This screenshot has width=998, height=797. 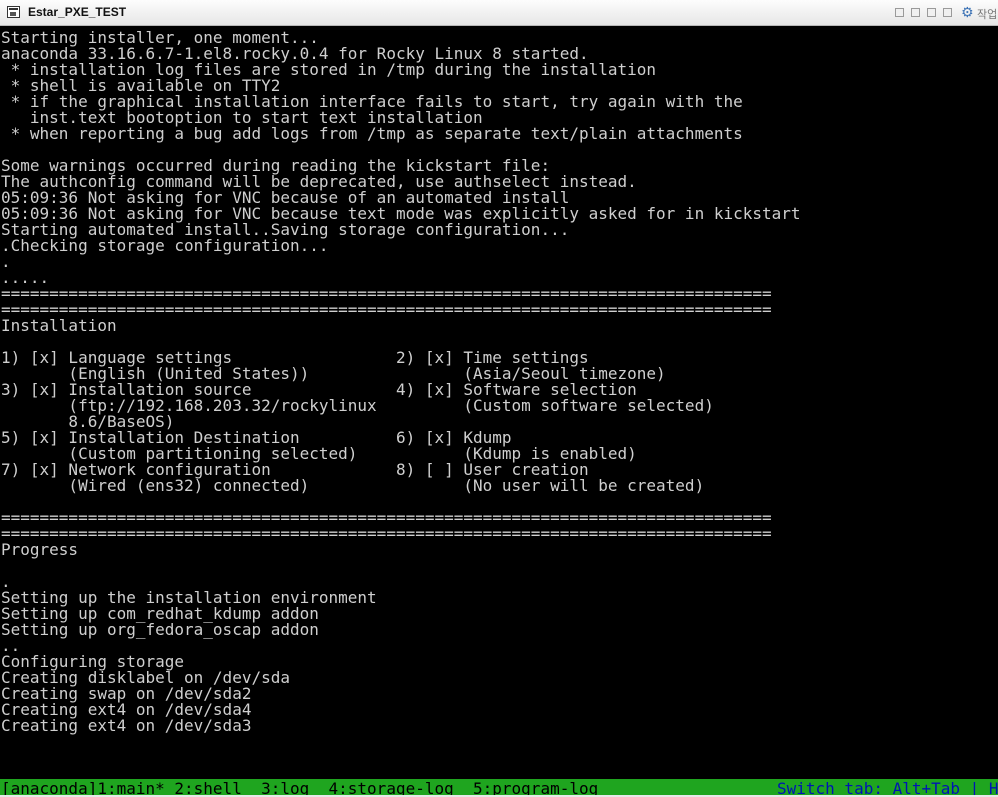 I want to click on terminal-line: 8.6/BaseOS), so click(x=88, y=421).